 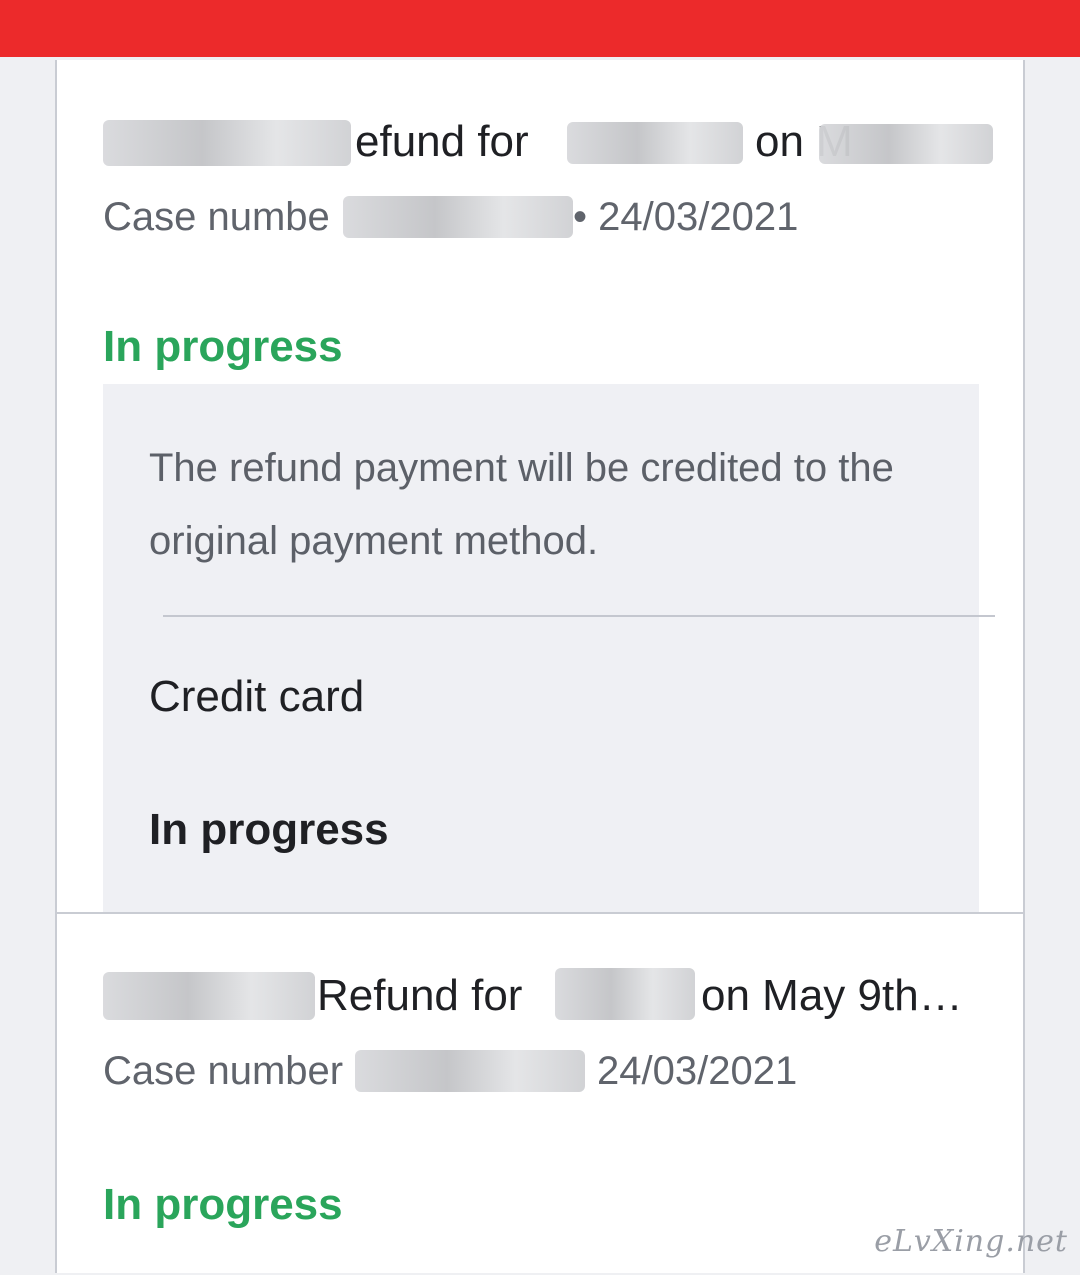 What do you see at coordinates (540, 28) in the screenshot?
I see `top-app-bar` at bounding box center [540, 28].